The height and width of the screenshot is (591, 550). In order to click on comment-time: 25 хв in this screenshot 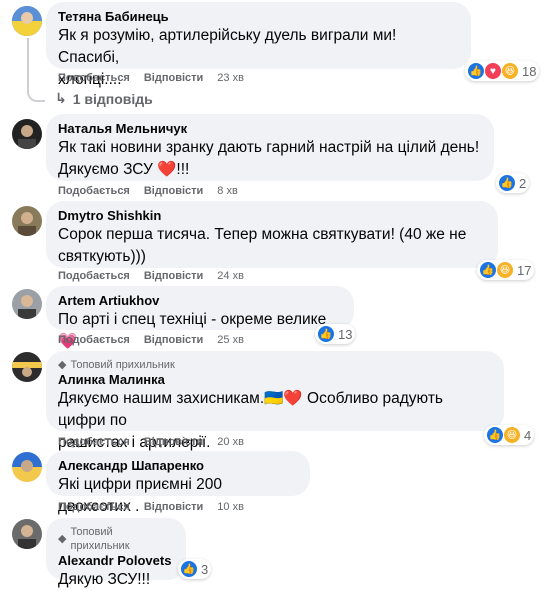, I will do `click(230, 340)`.